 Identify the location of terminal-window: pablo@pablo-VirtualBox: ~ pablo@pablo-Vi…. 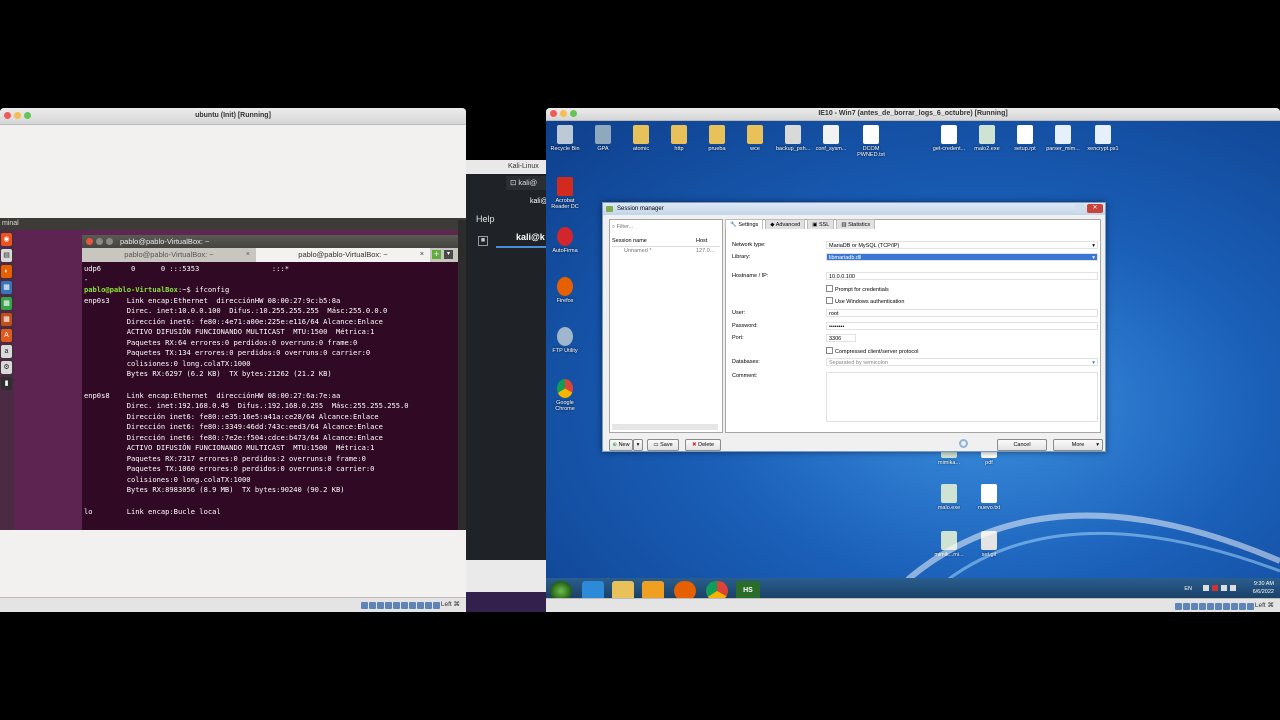
(270, 382).